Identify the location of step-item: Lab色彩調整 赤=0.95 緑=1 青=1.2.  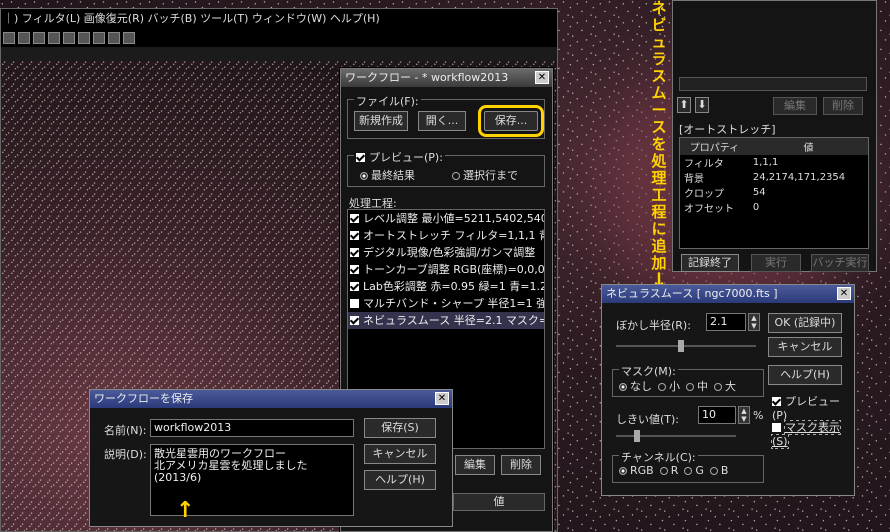
(446, 286).